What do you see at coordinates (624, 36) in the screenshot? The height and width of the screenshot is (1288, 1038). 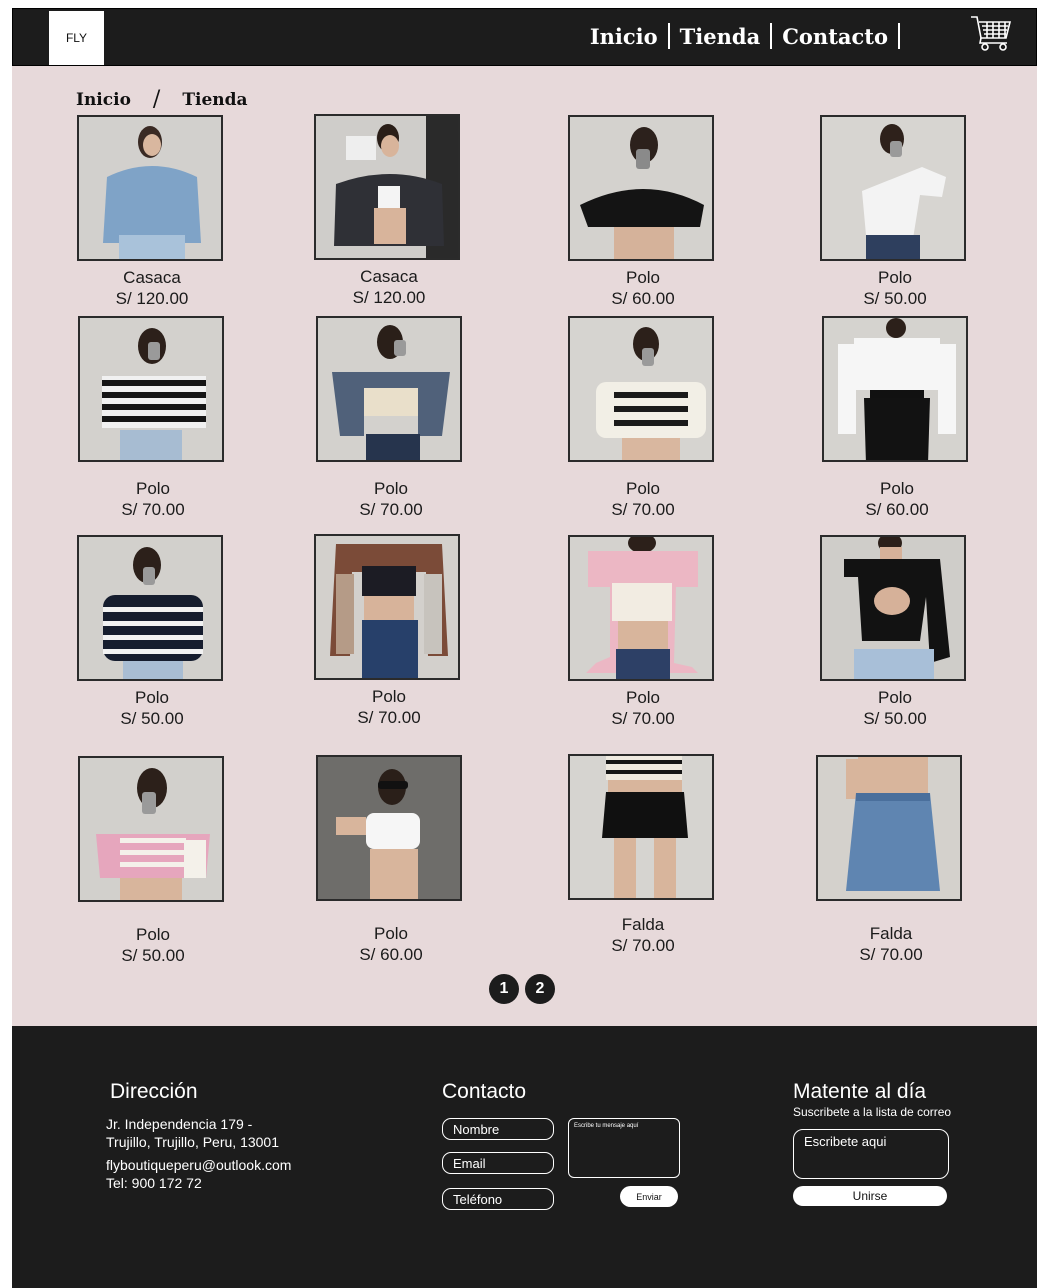 I see `nav-inicio: Inicio` at bounding box center [624, 36].